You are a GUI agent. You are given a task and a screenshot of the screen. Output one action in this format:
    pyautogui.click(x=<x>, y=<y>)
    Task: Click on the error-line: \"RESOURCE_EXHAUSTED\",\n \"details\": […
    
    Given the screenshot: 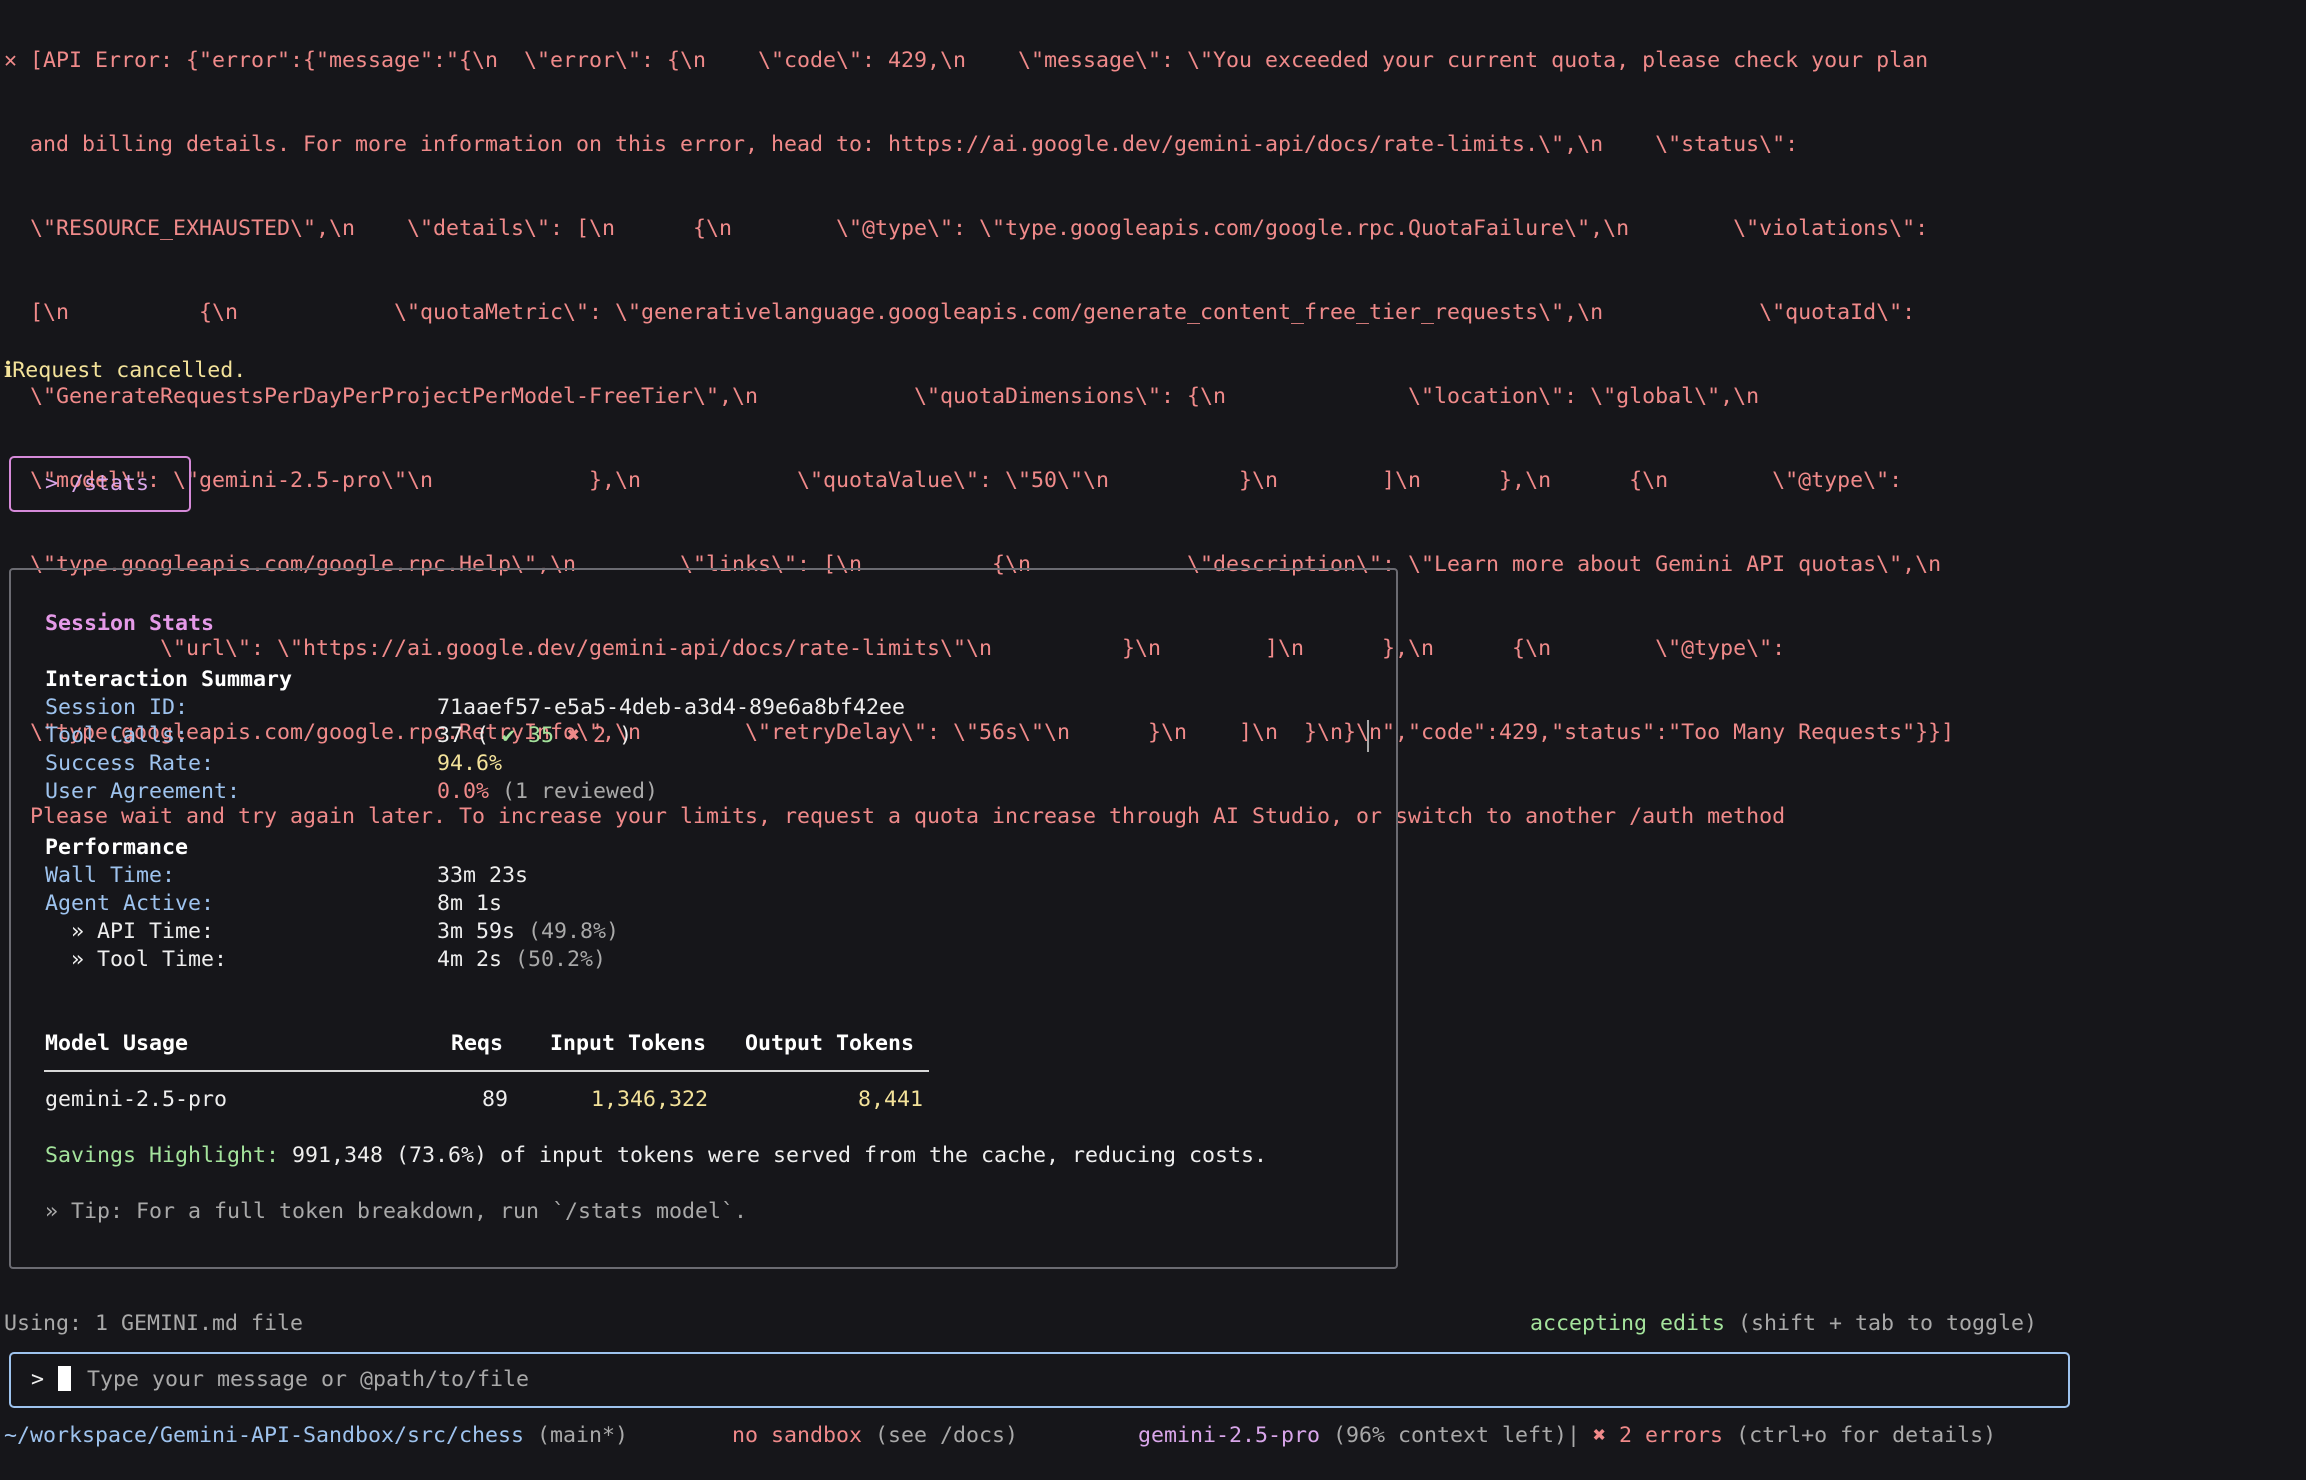 What is the action you would take?
    pyautogui.click(x=966, y=228)
    